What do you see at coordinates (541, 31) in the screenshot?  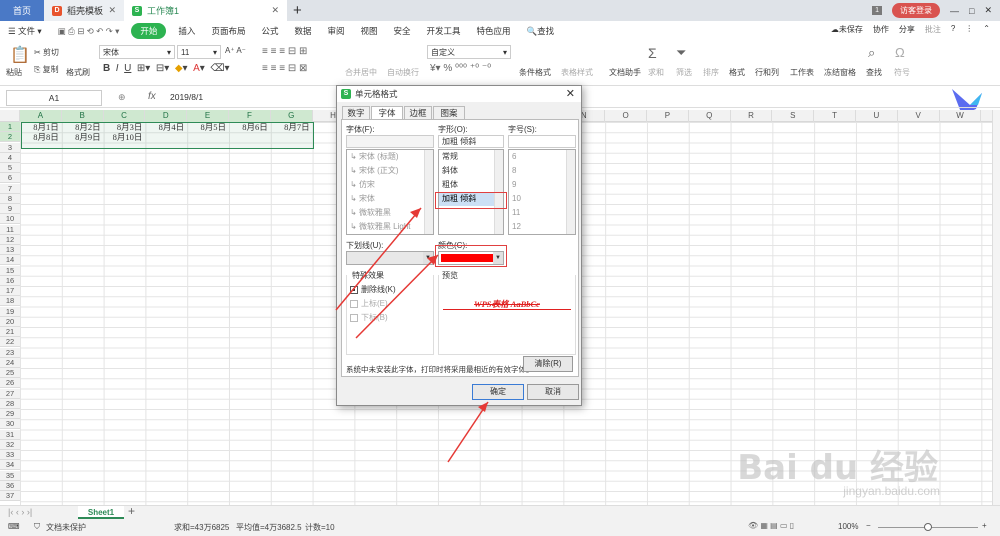 I see `menu-search: 🔍查找` at bounding box center [541, 31].